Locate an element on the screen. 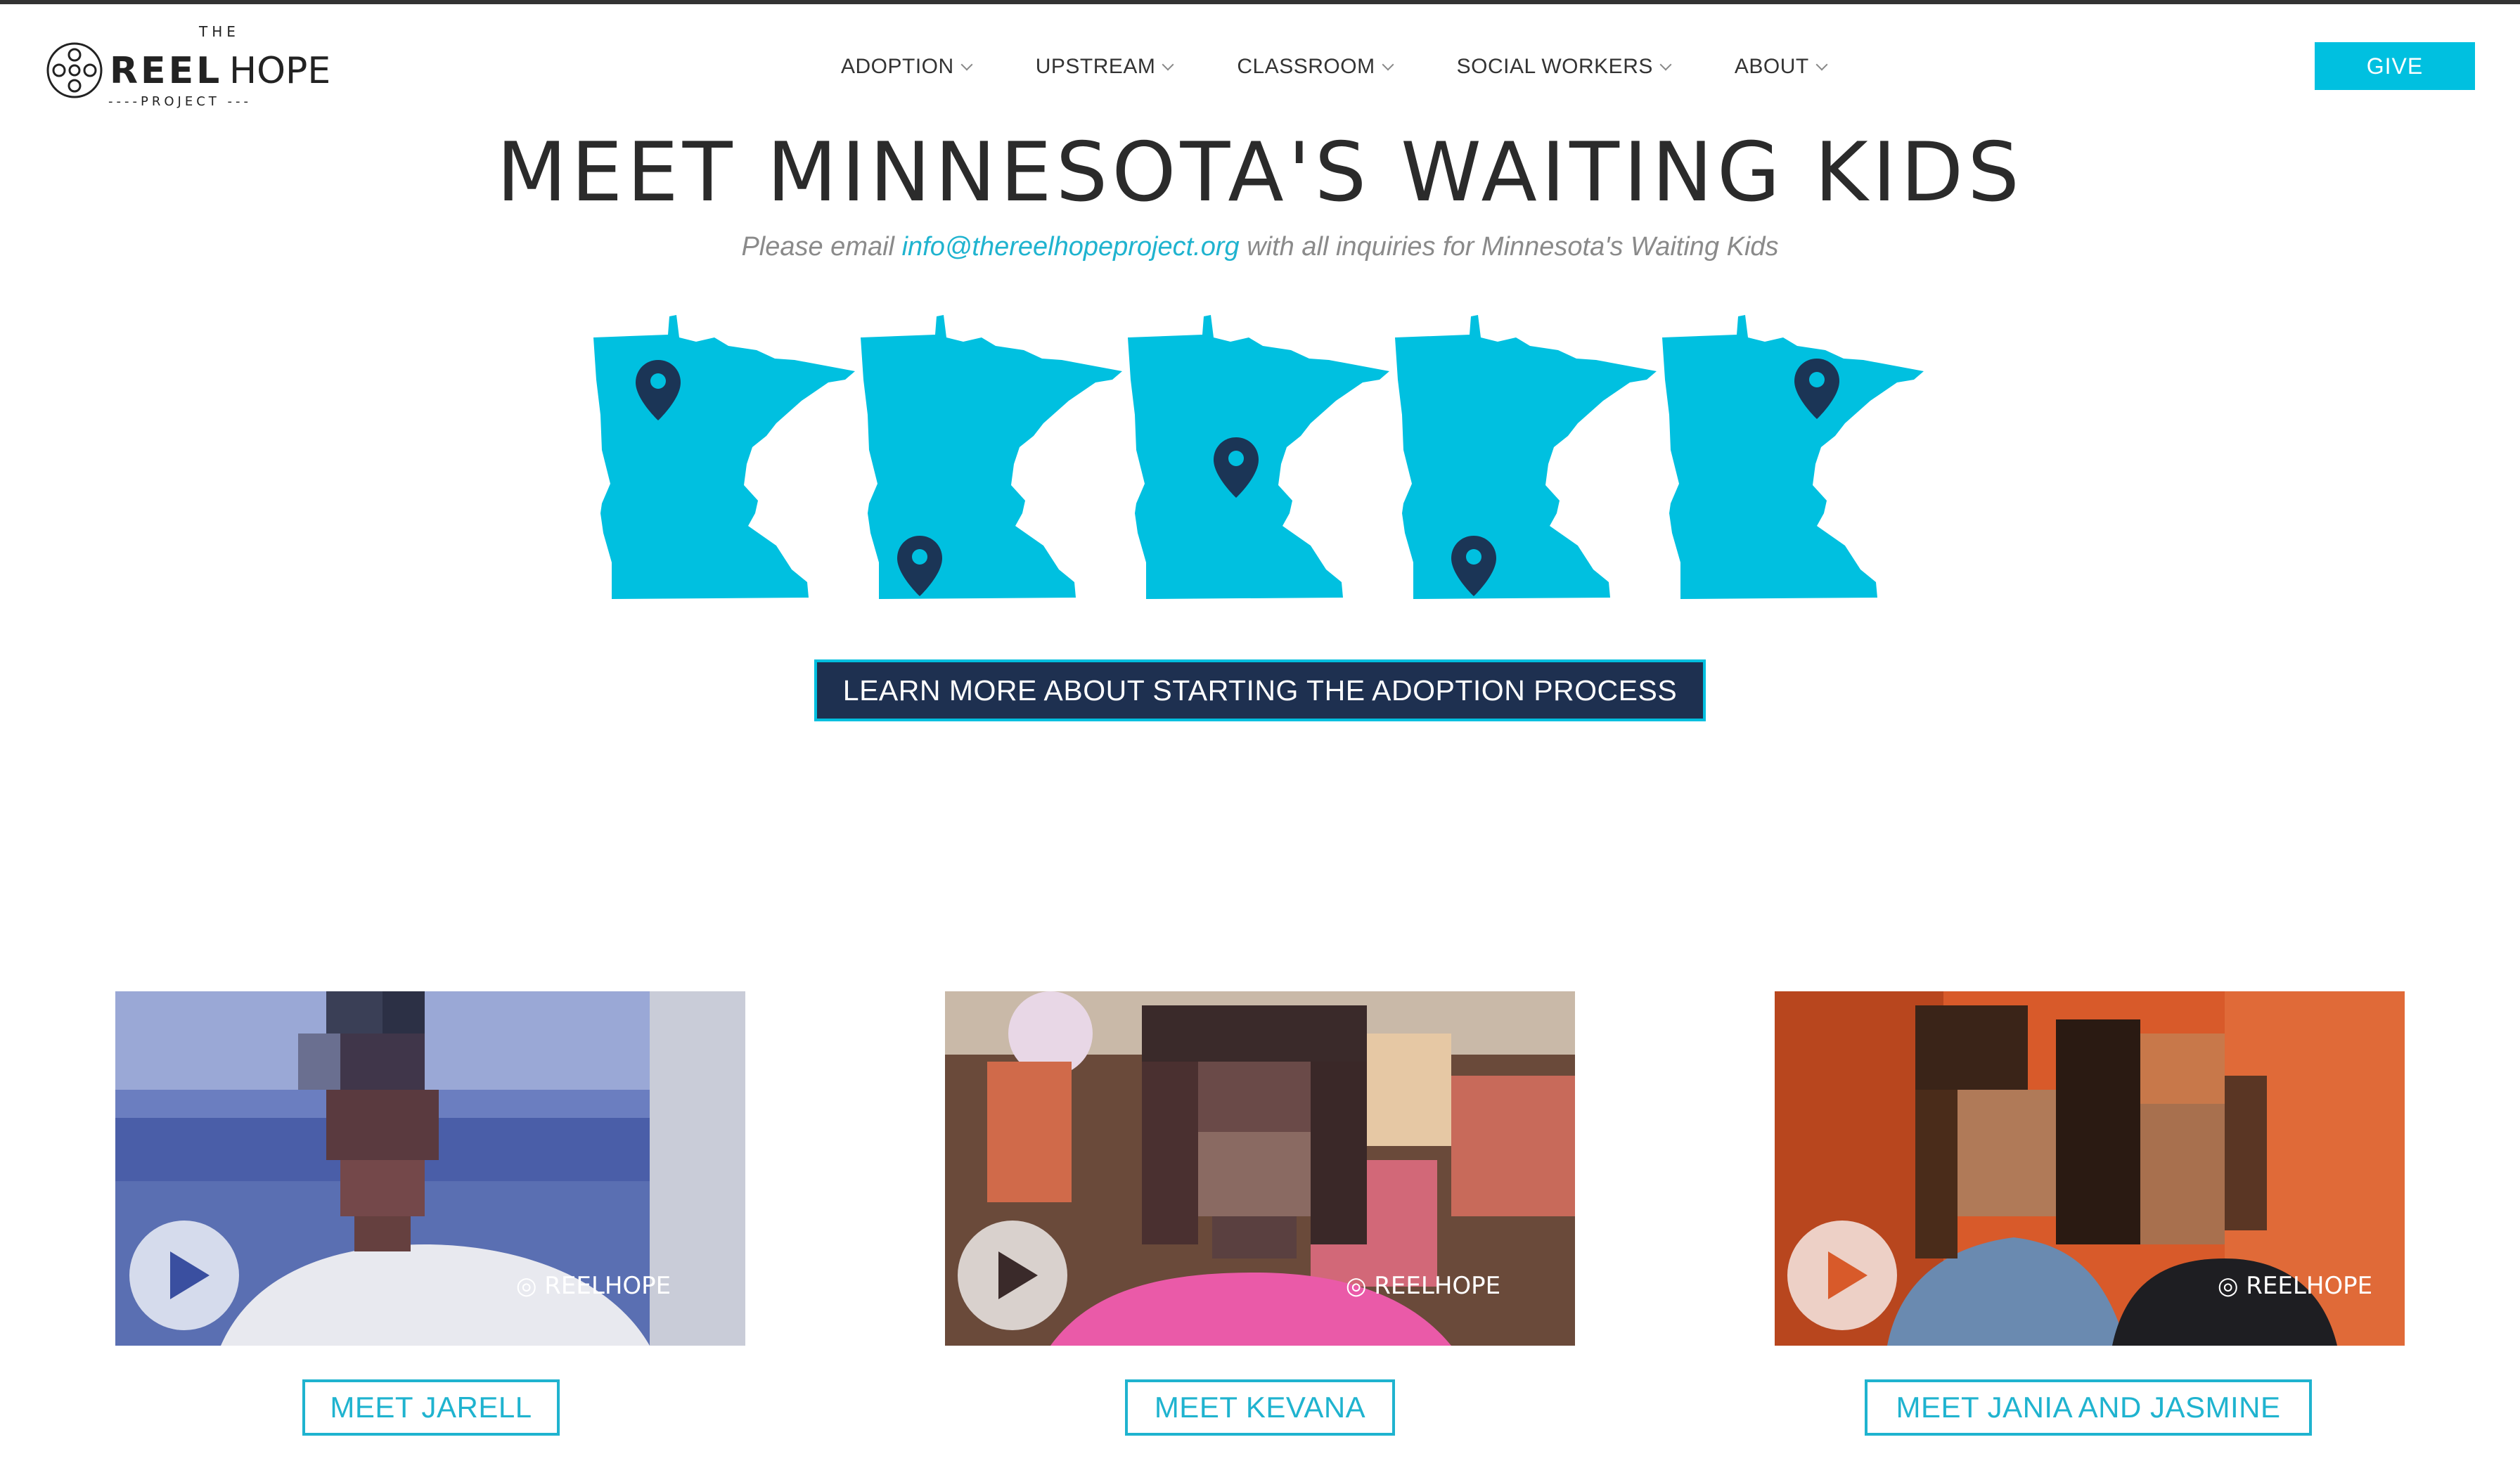  svg-text: REEL is located at coordinates (166, 71).